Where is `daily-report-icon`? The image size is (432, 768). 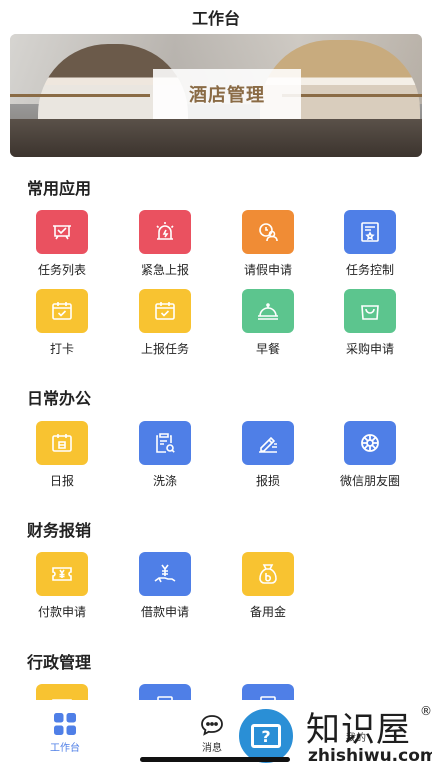 daily-report-icon is located at coordinates (62, 443).